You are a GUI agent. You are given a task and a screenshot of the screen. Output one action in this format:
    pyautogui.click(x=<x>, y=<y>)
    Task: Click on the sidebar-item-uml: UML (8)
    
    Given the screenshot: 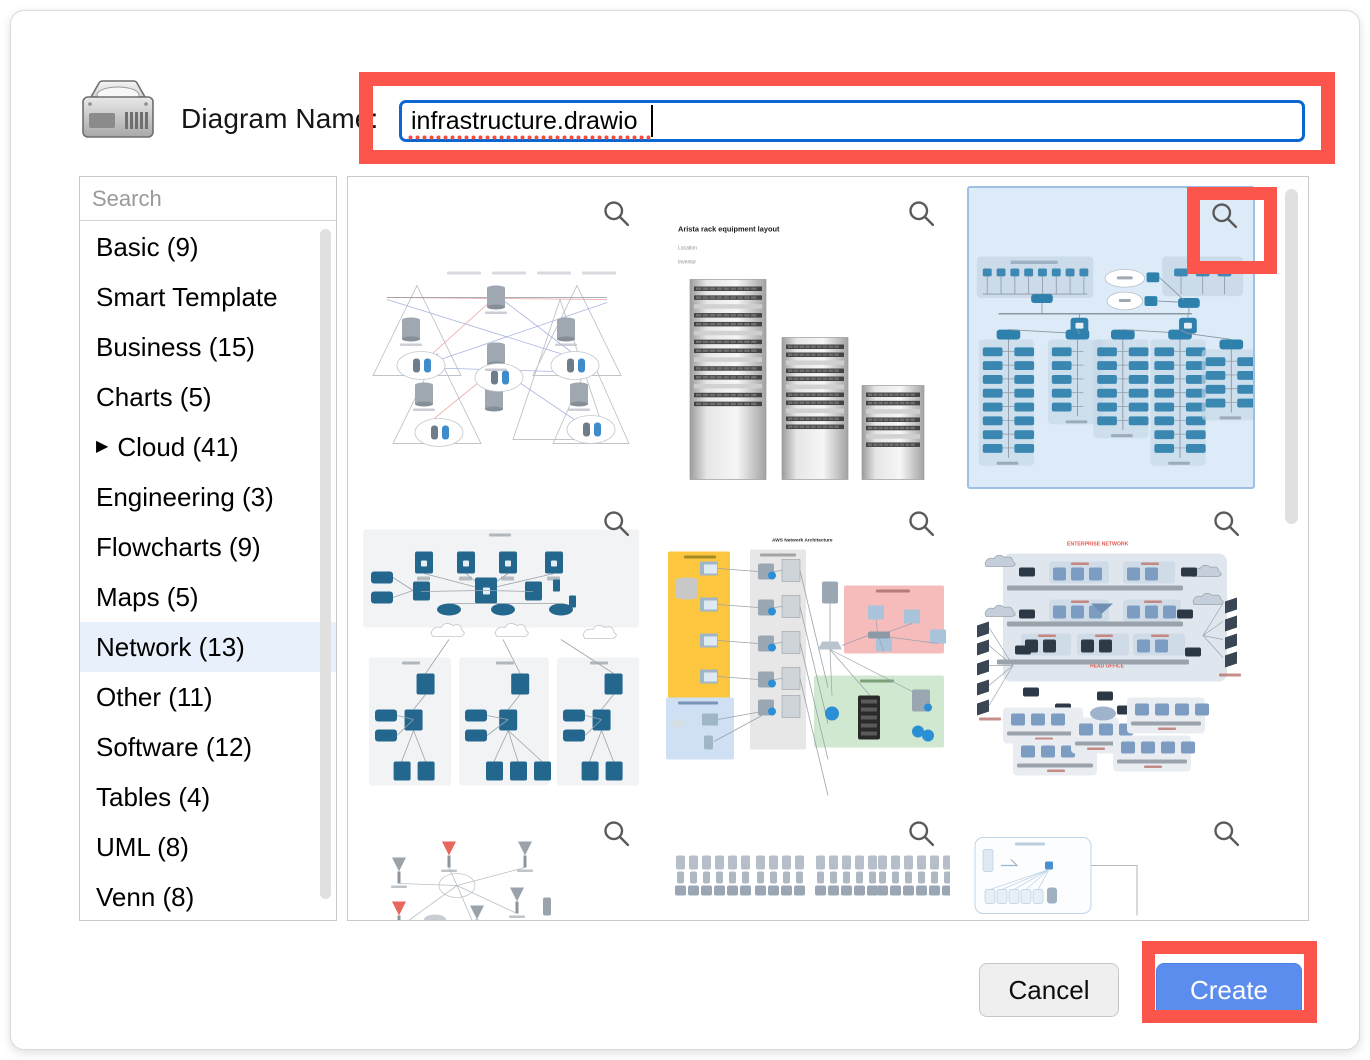 What is the action you would take?
    pyautogui.click(x=208, y=847)
    